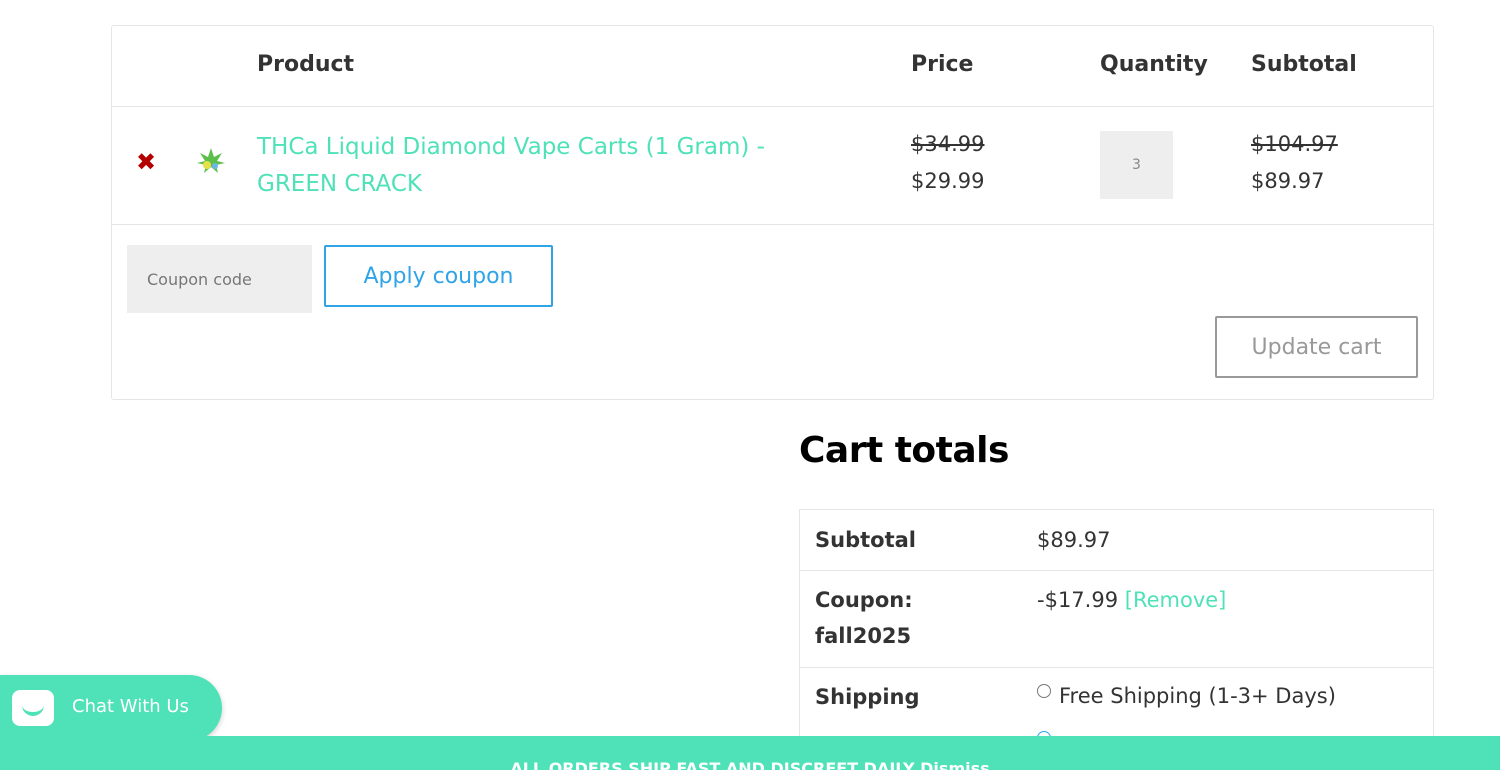 The image size is (1500, 770). Describe the element at coordinates (864, 600) in the screenshot. I see `coupon-label: Coupon:` at that location.